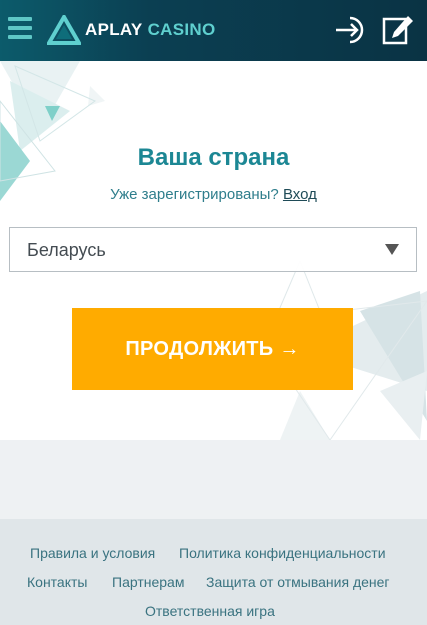 The height and width of the screenshot is (625, 427). I want to click on register-icon, so click(398, 30).